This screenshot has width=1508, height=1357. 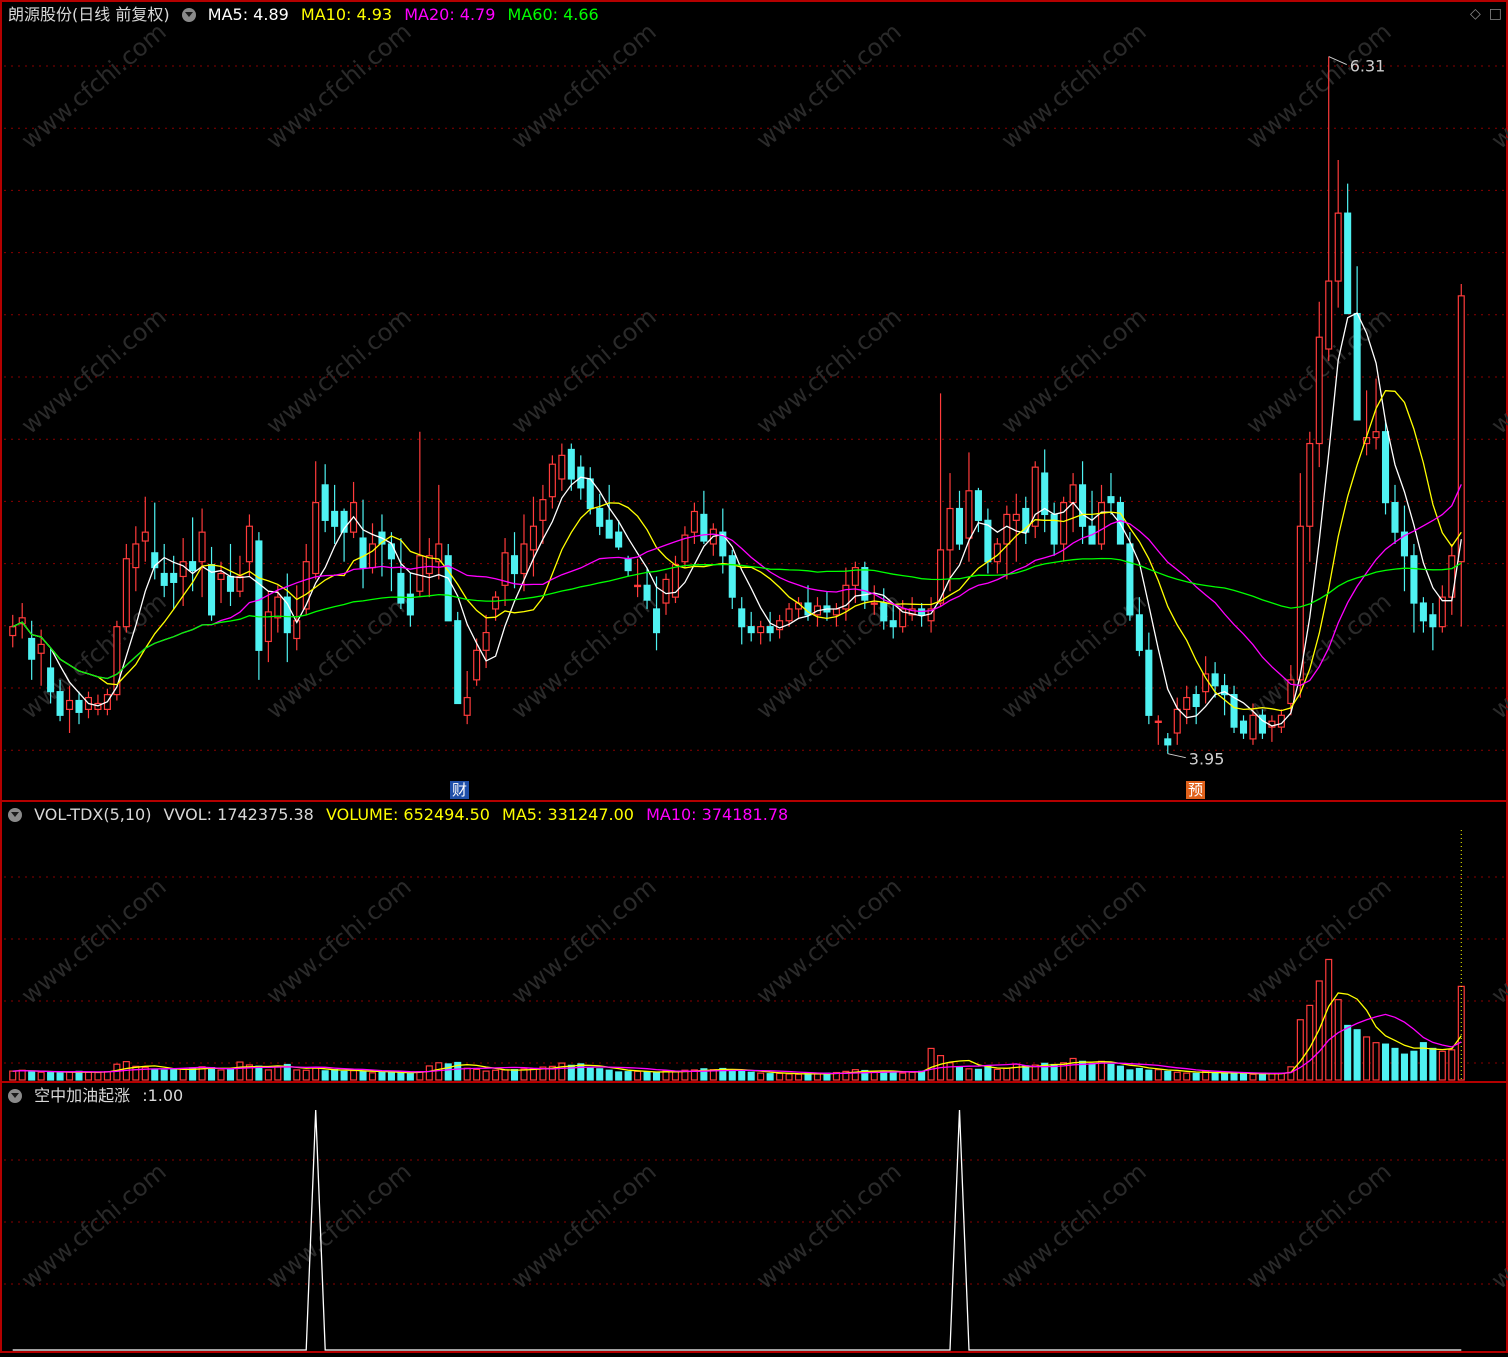 What do you see at coordinates (1196, 790) in the screenshot?
I see `forecast-marker: 预` at bounding box center [1196, 790].